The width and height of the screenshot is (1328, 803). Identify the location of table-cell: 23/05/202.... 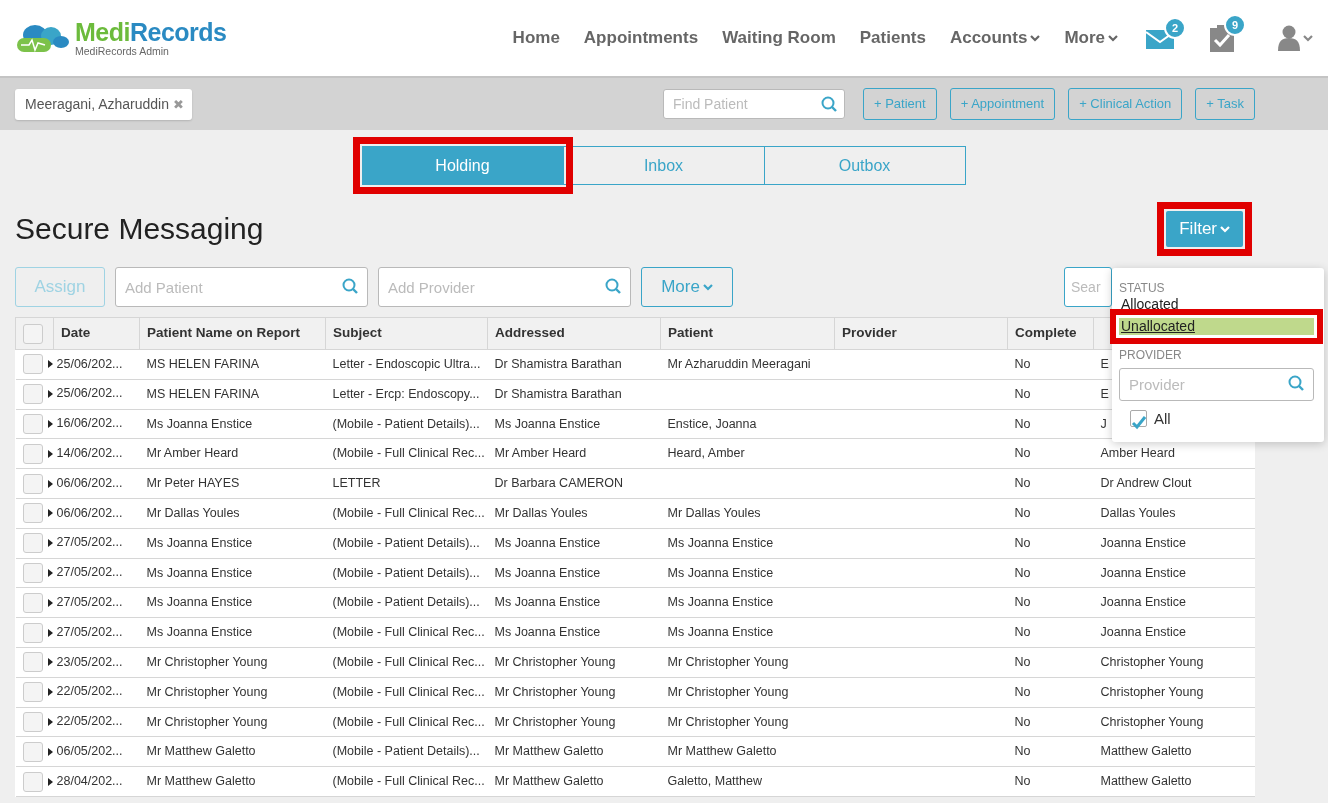
(89, 661).